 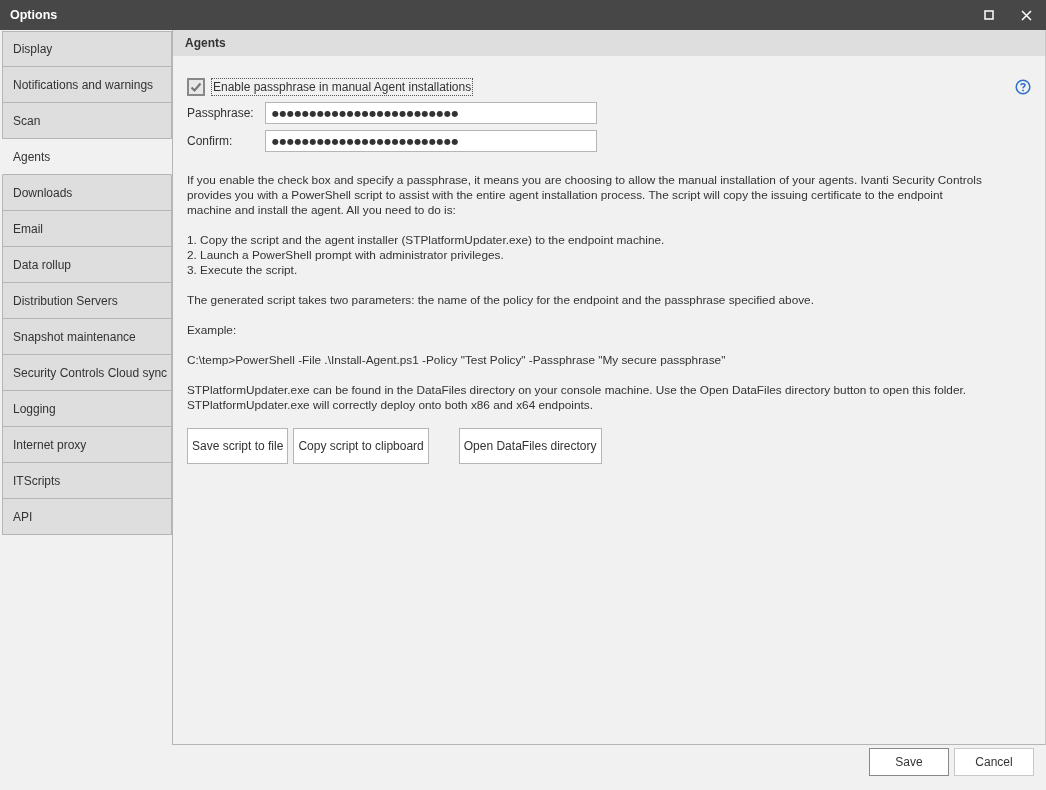 What do you see at coordinates (457, 360) in the screenshot?
I see `description-text: C:\temp>PowerShell -File .\Install-Agent.ps1 -Policy "Test Policy" -Passphrase "My secure passphrase"` at bounding box center [457, 360].